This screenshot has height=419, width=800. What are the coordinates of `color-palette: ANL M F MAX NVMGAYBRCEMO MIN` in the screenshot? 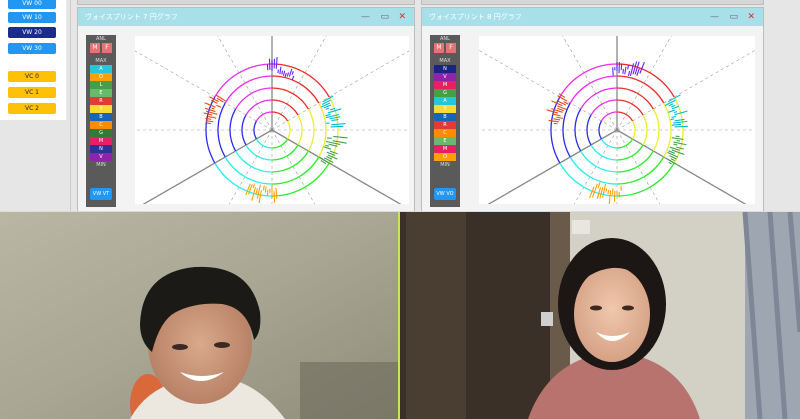 It's located at (445, 121).